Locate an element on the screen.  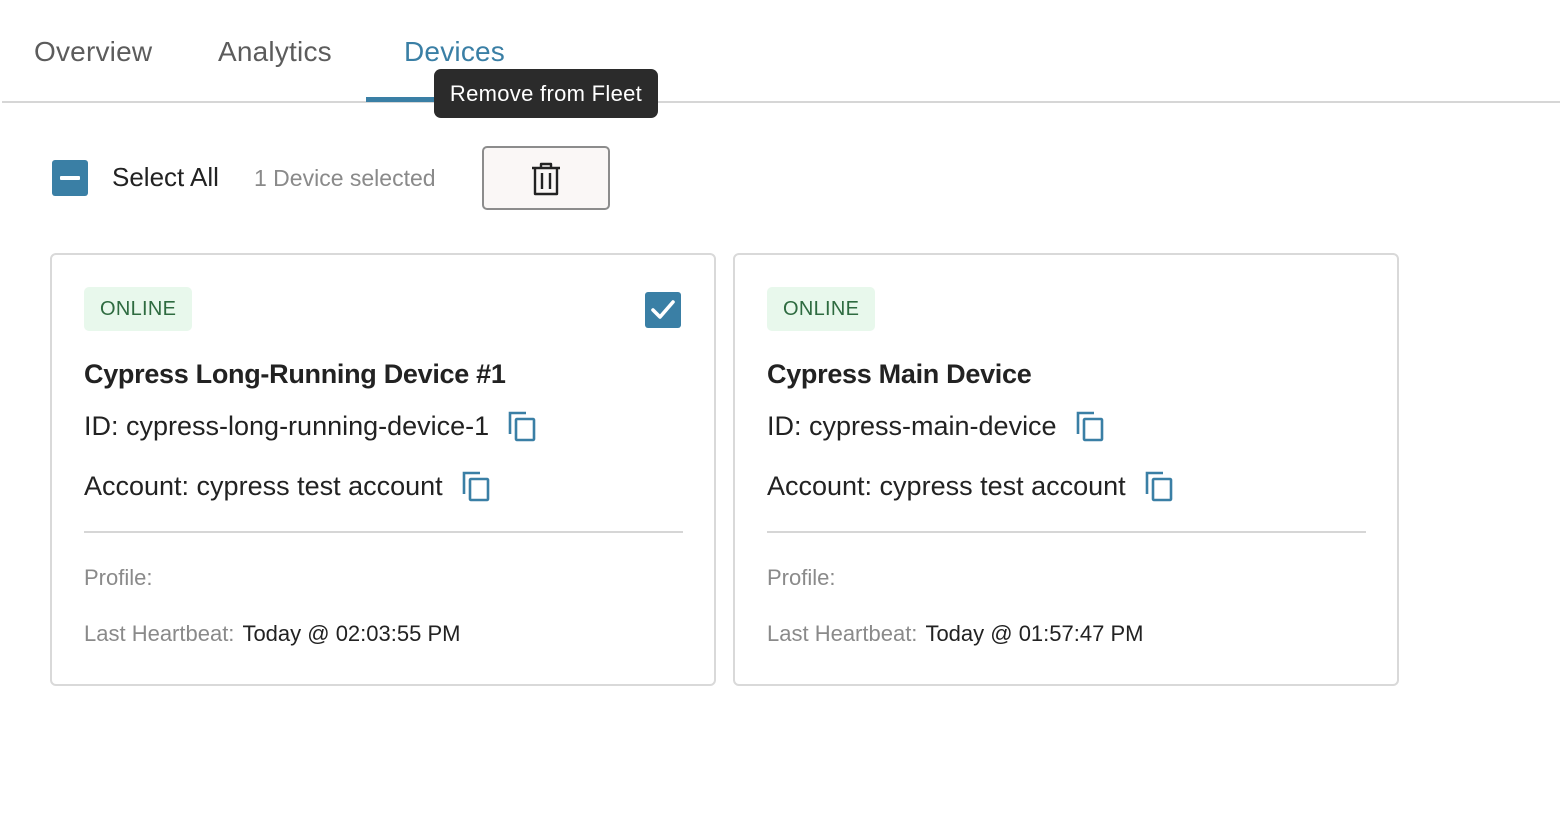
device-name: Cypress Long-Running Device #1 is located at coordinates (295, 374).